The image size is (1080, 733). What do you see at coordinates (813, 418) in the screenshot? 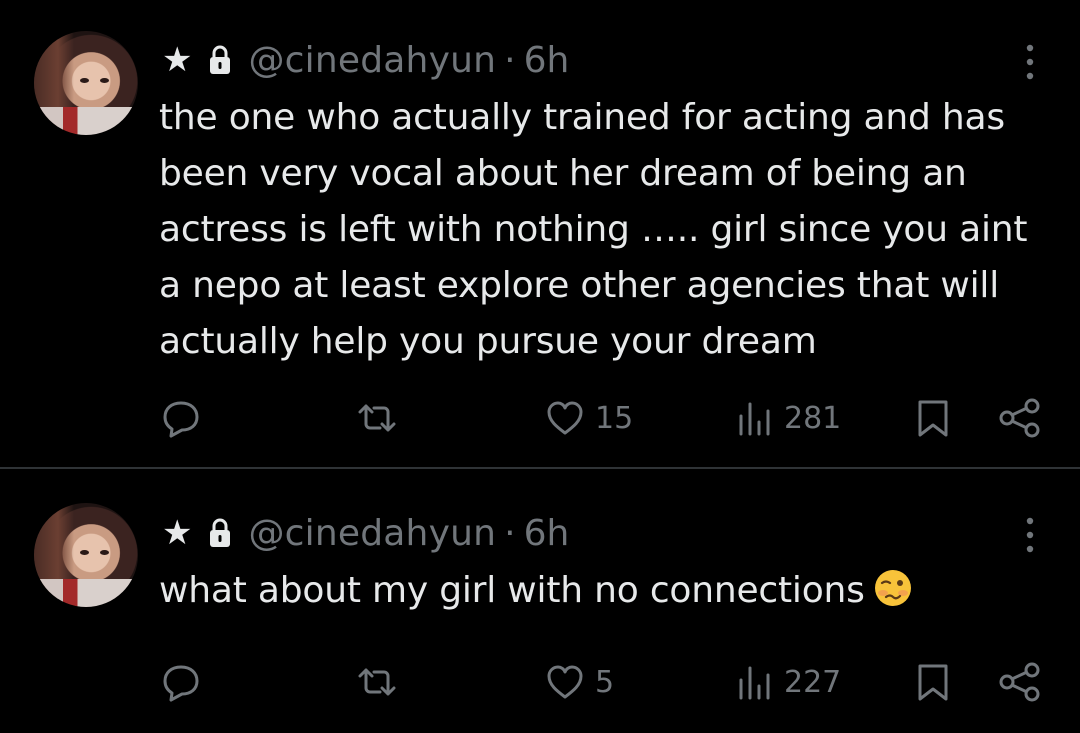
I see `views-count: 281` at bounding box center [813, 418].